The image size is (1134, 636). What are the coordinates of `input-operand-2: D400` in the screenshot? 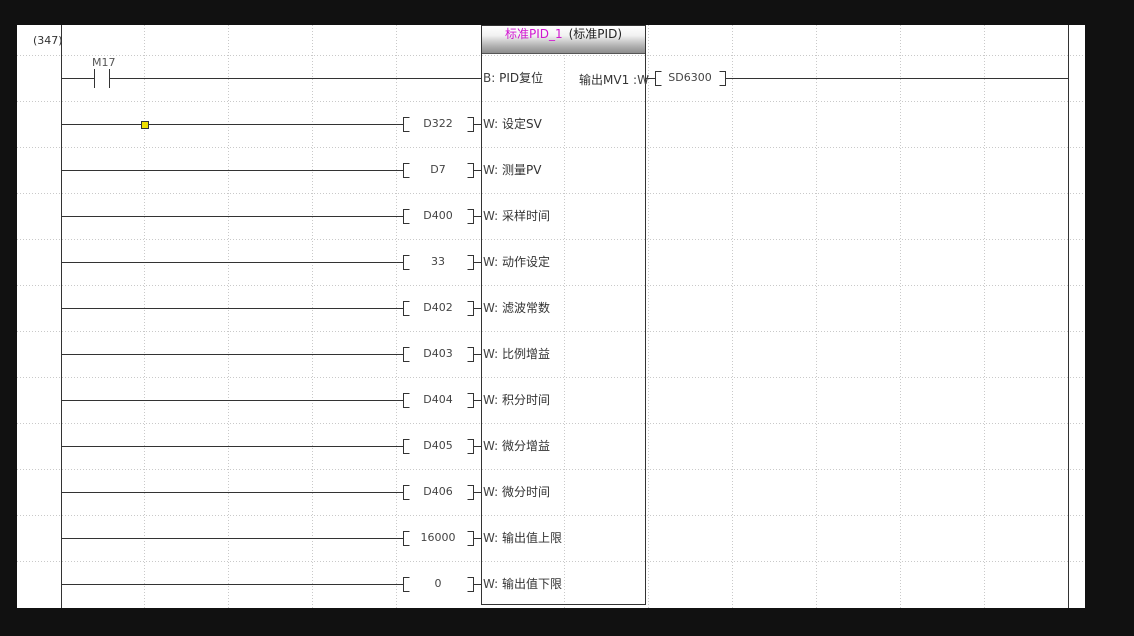 It's located at (438, 216).